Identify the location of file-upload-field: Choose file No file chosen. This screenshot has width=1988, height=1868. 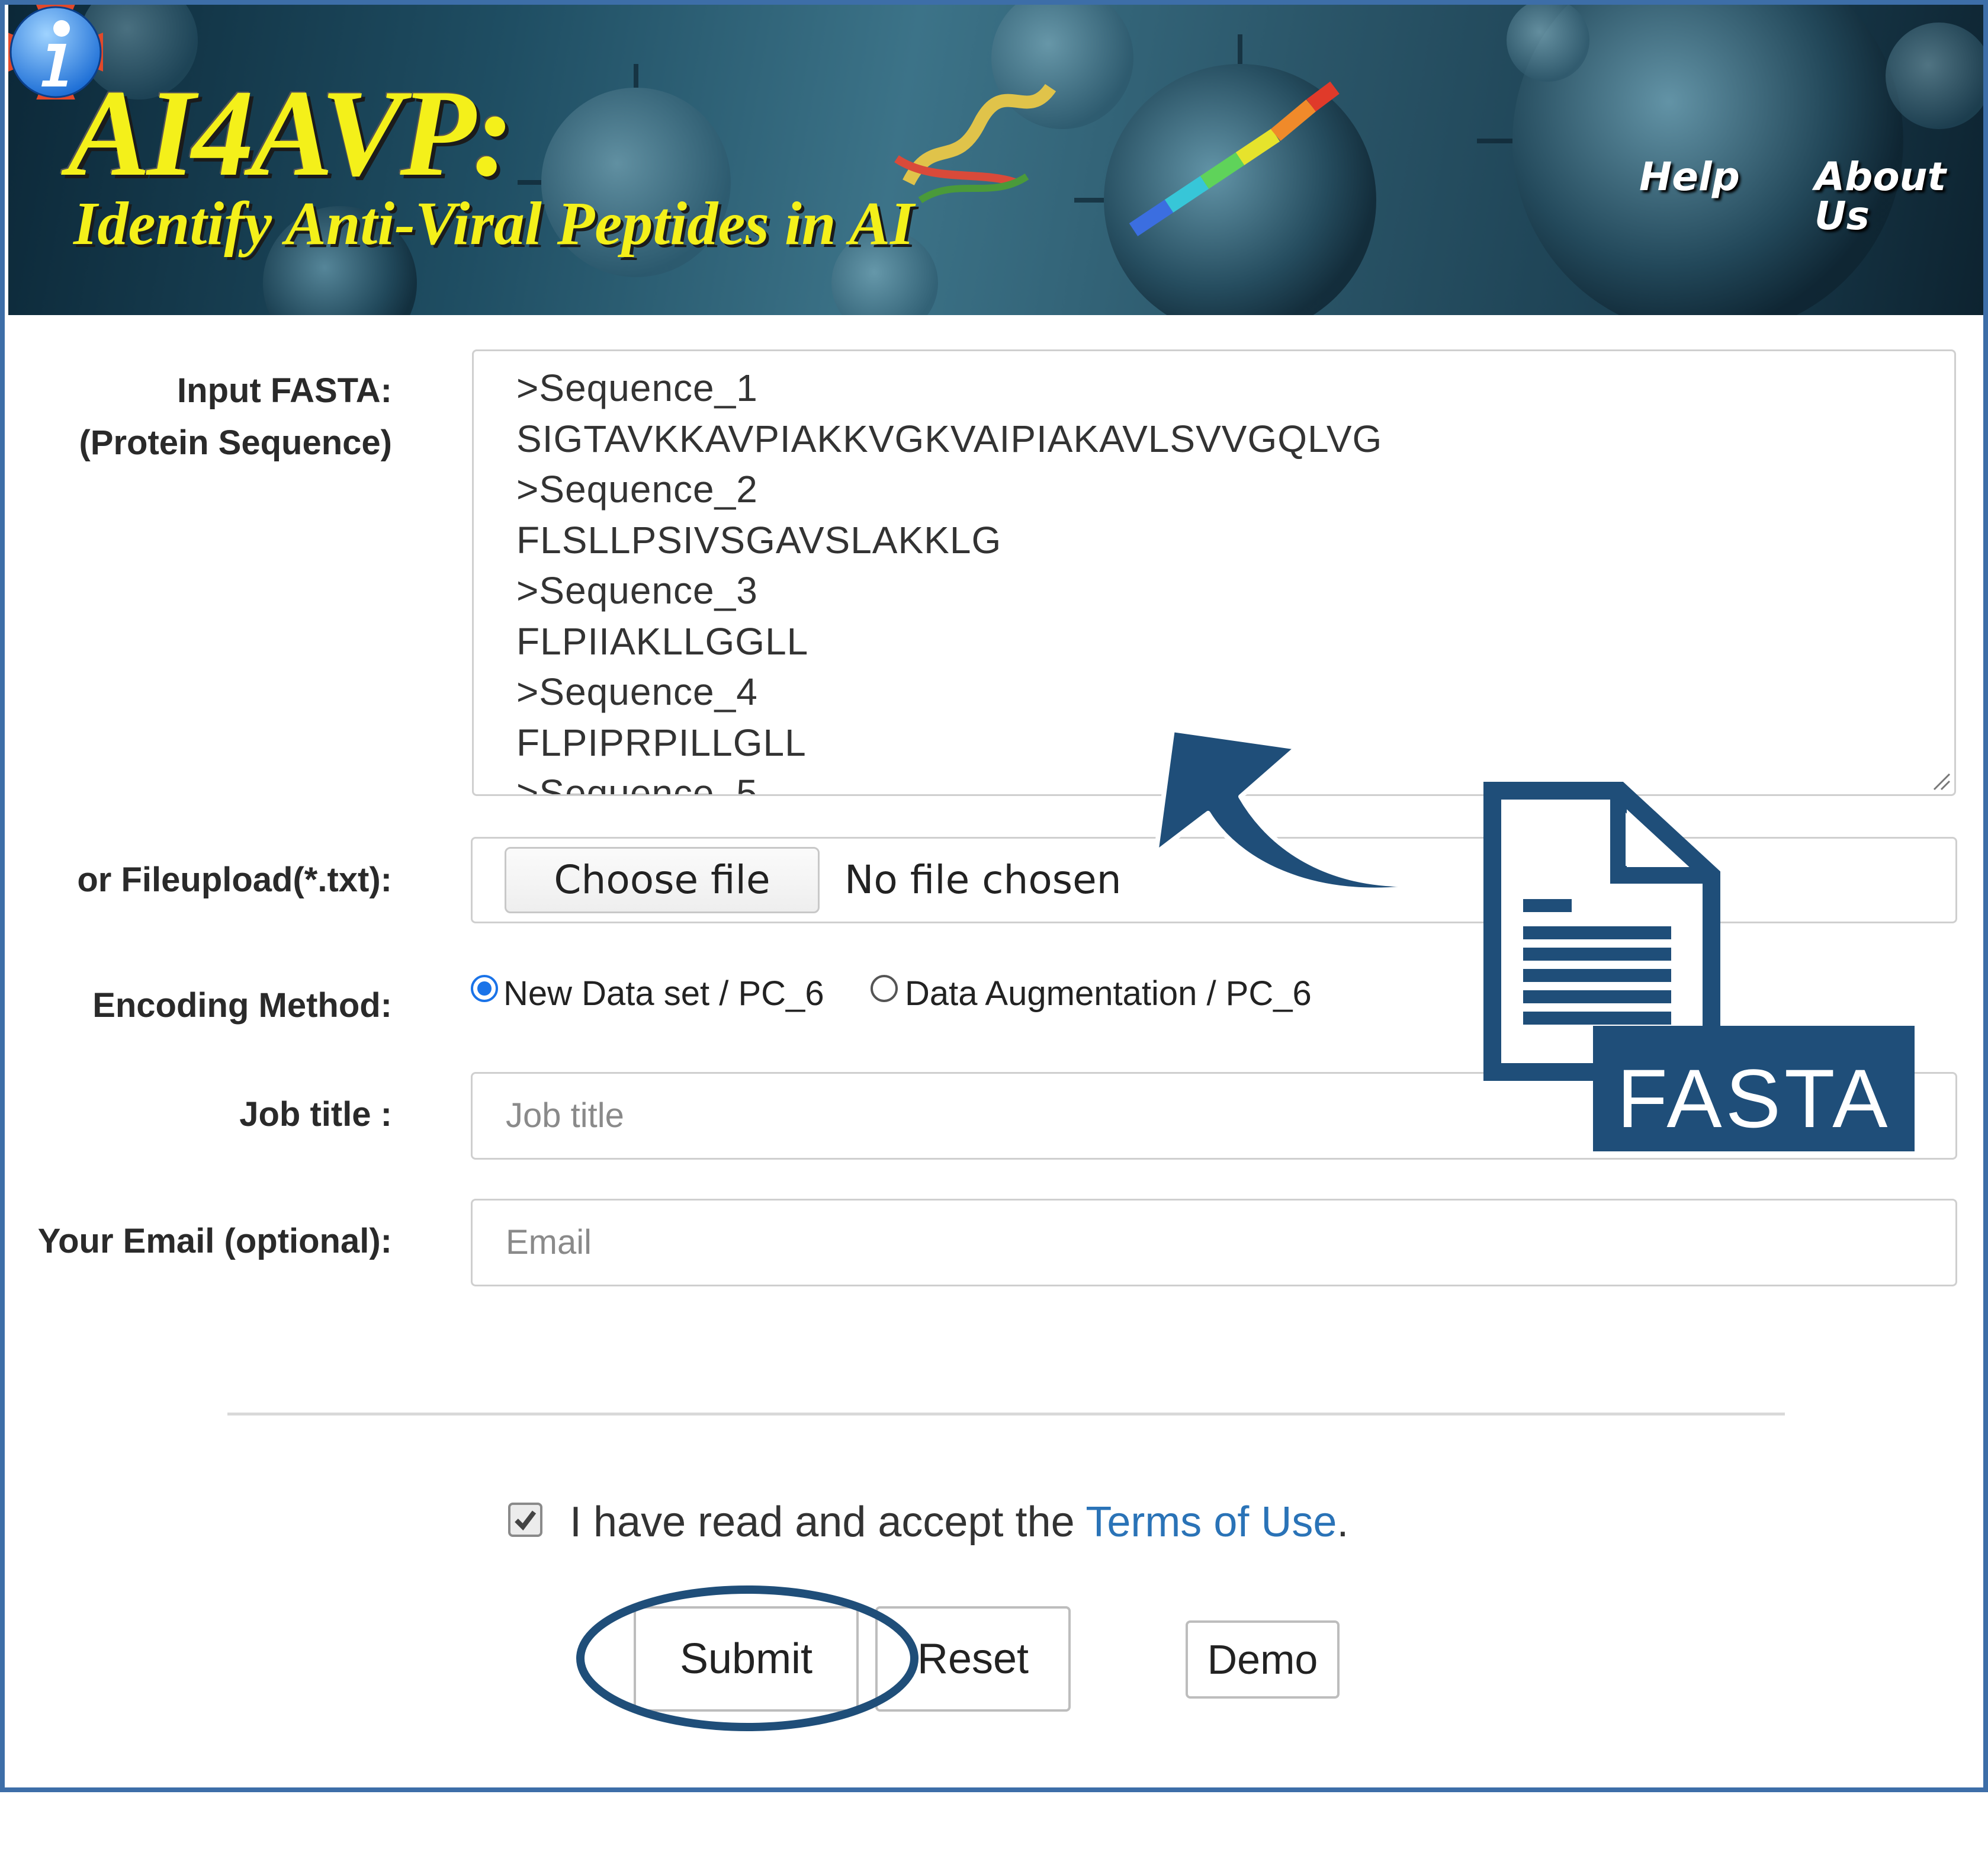
(1214, 880).